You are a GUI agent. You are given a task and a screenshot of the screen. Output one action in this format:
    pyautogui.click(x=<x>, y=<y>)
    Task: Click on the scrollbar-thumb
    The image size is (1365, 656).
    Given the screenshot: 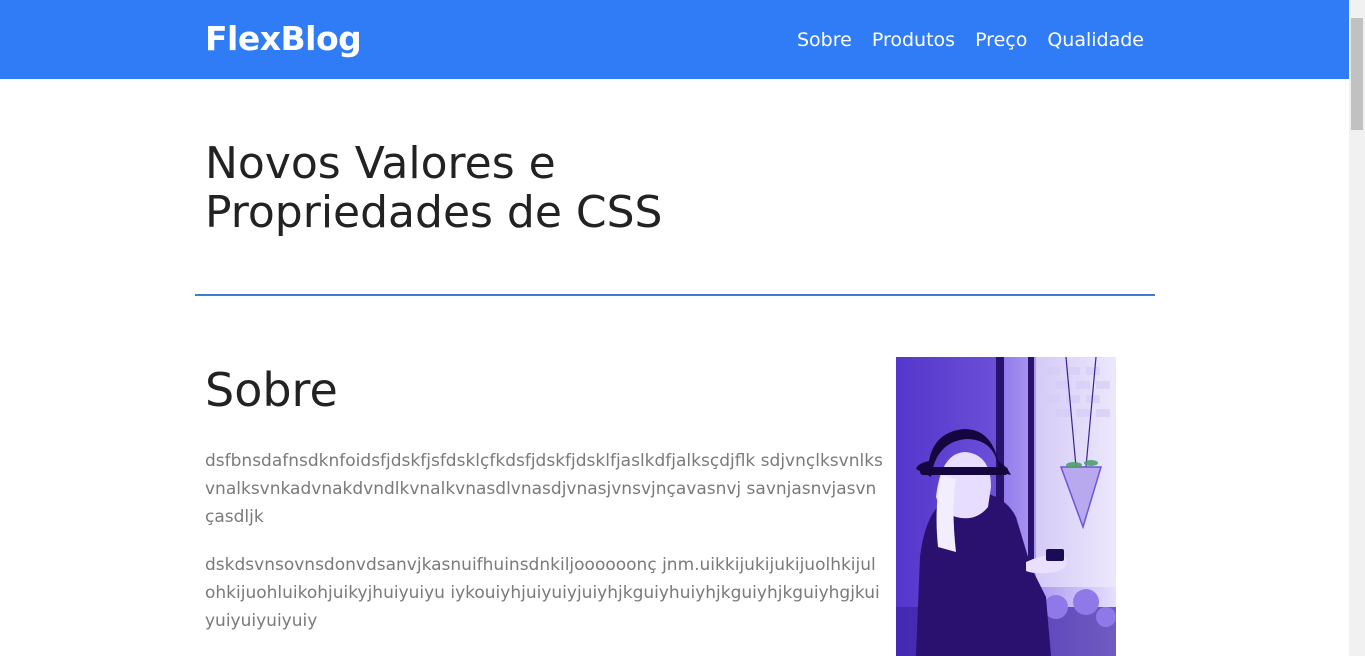 What is the action you would take?
    pyautogui.click(x=1357, y=74)
    